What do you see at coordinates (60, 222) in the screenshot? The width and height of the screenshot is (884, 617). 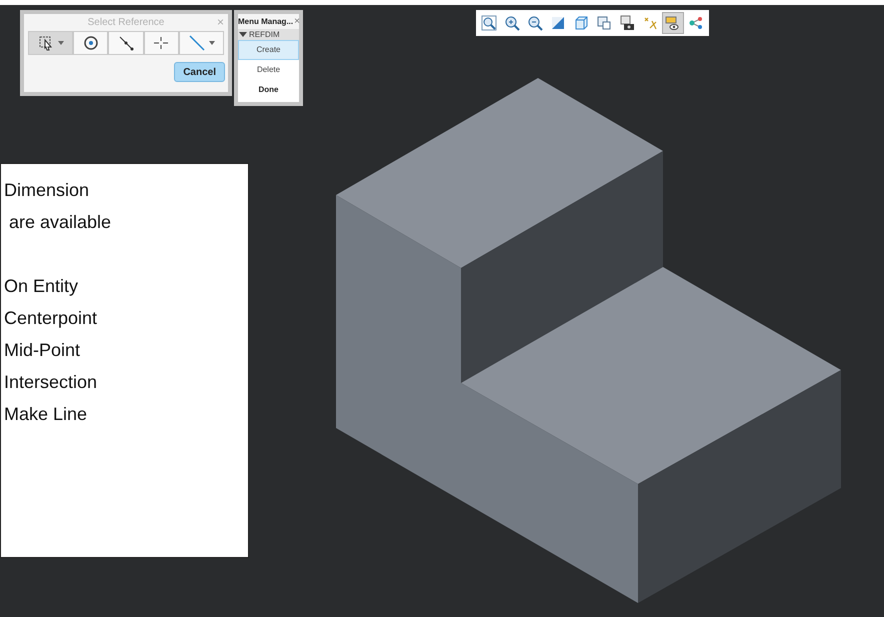 I see `note-text: are available` at bounding box center [60, 222].